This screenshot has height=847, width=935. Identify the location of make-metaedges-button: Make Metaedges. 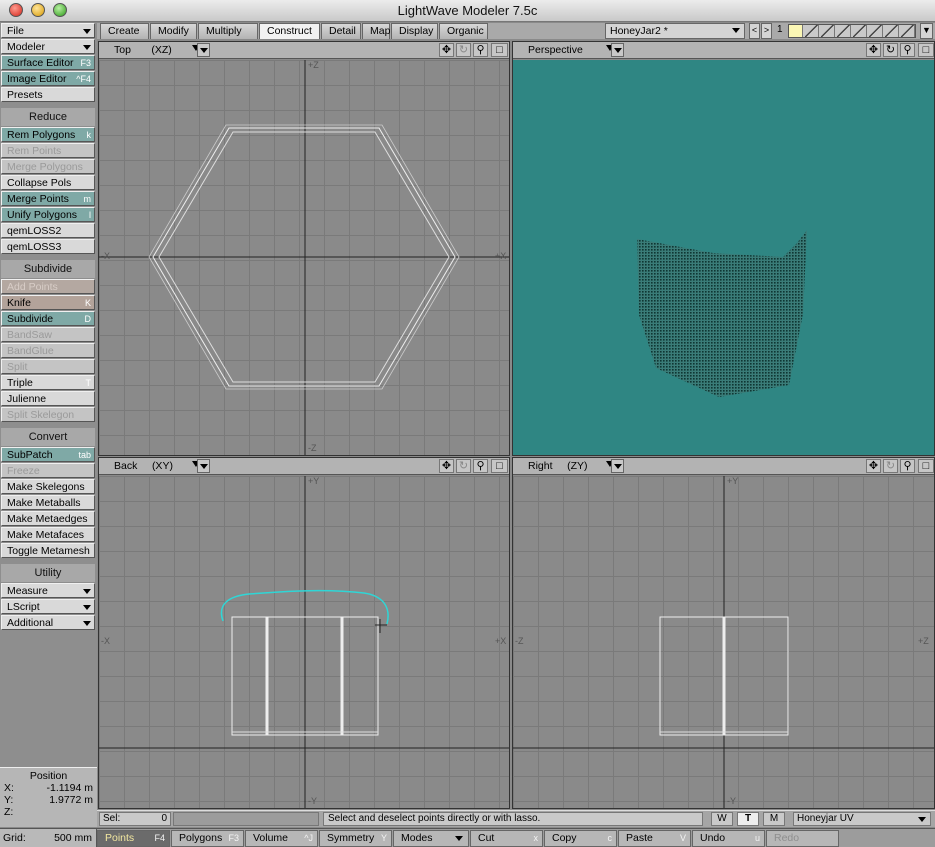
(48, 518).